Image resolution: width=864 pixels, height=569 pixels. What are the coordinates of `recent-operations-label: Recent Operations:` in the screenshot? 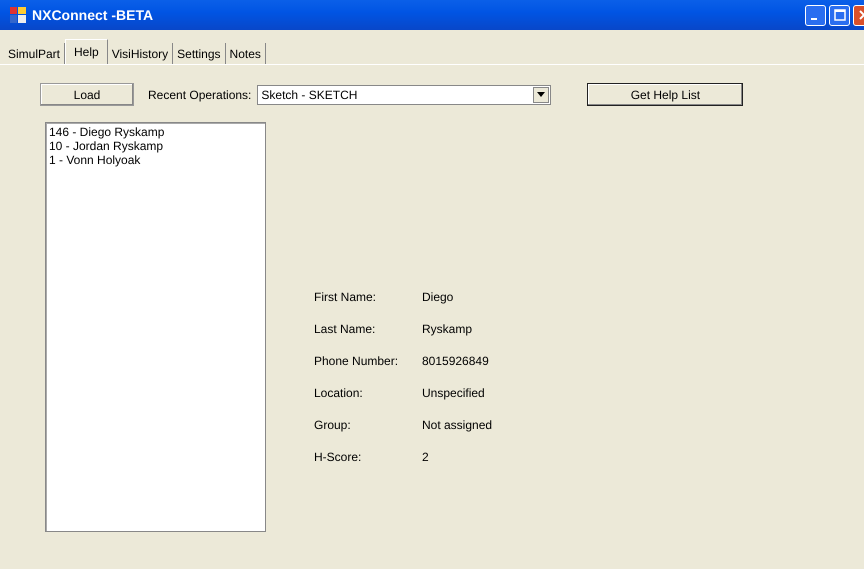 It's located at (200, 95).